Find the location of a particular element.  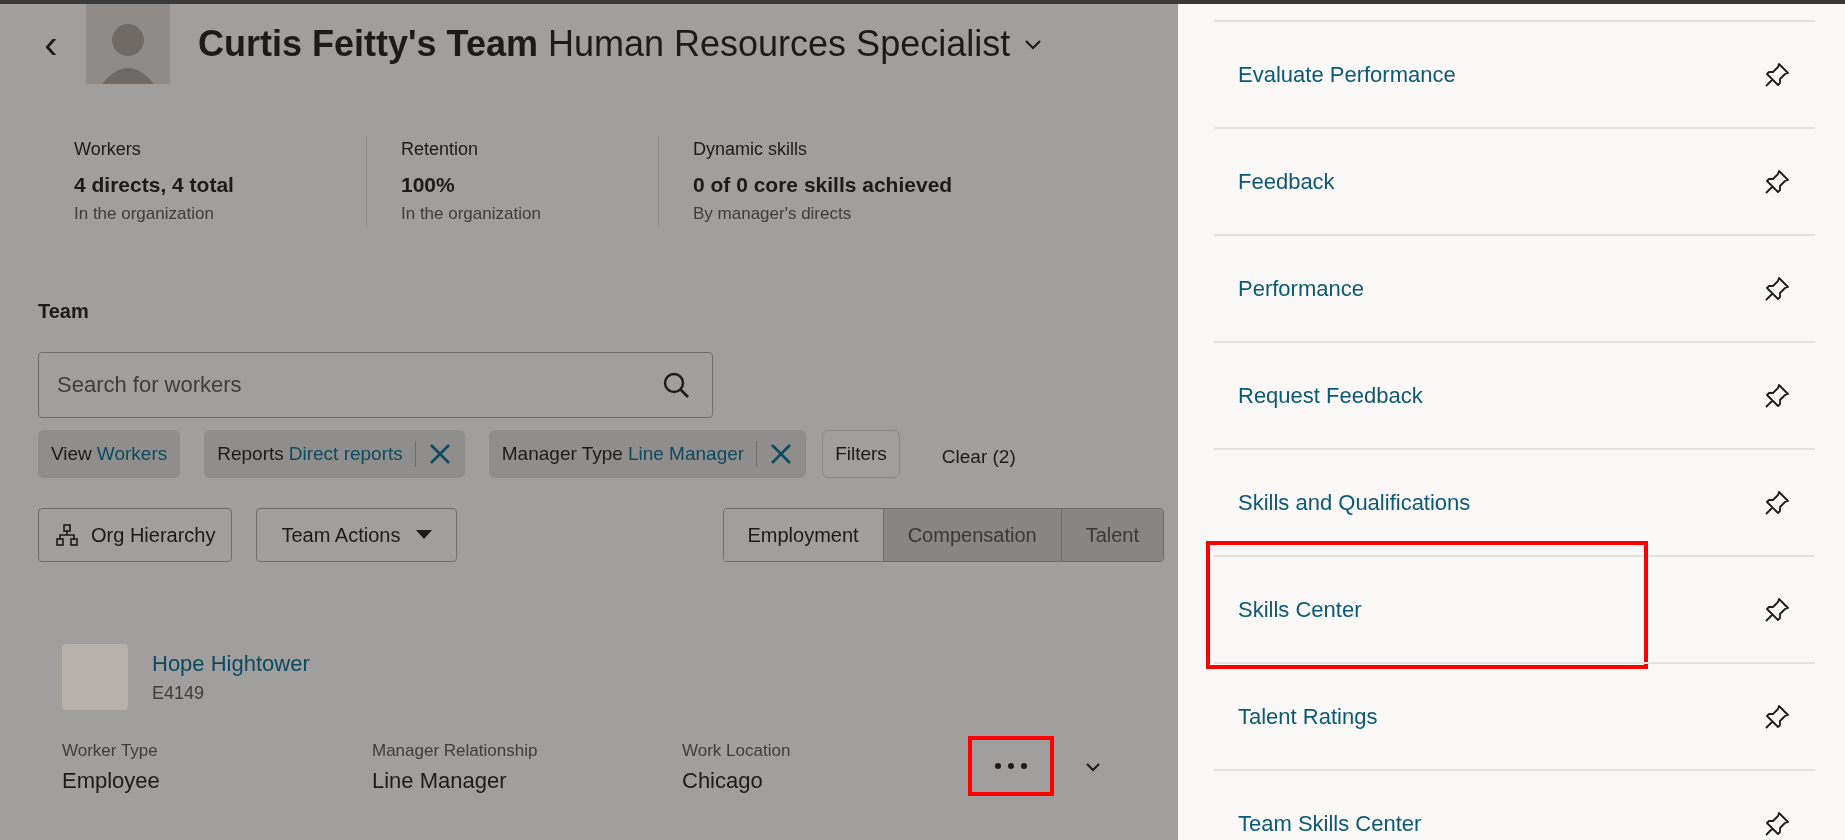

field-label: Manager Relationship is located at coordinates (455, 751).